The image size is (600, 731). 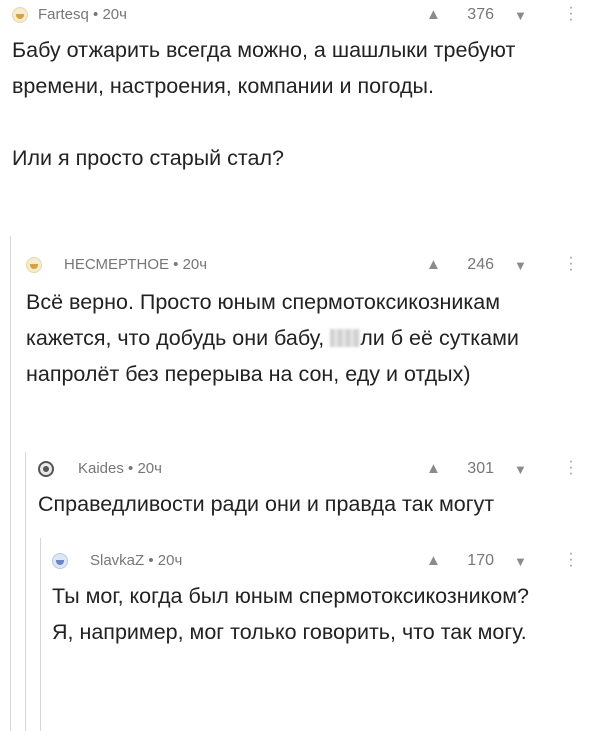 What do you see at coordinates (63, 14) in the screenshot?
I see `author-name: Fartesq` at bounding box center [63, 14].